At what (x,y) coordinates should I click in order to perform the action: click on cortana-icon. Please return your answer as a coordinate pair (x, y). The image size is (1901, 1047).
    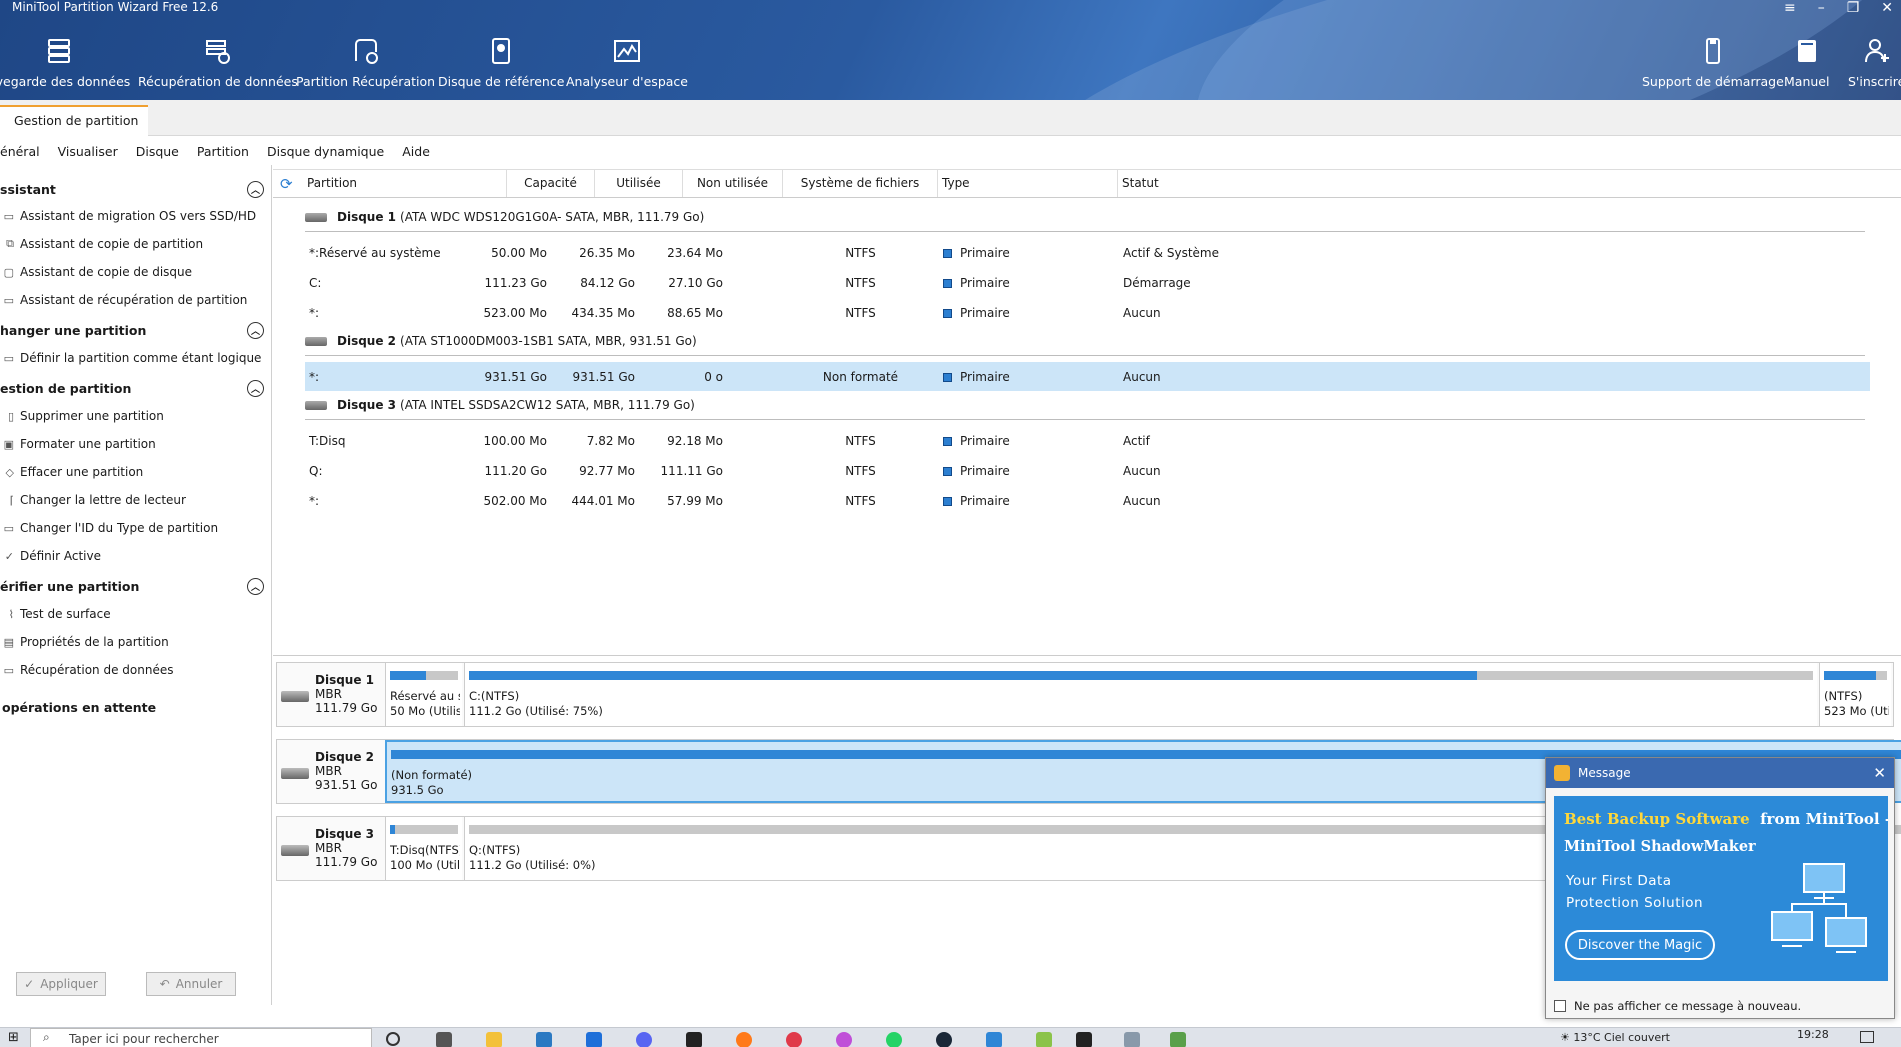
    Looking at the image, I should click on (393, 1039).